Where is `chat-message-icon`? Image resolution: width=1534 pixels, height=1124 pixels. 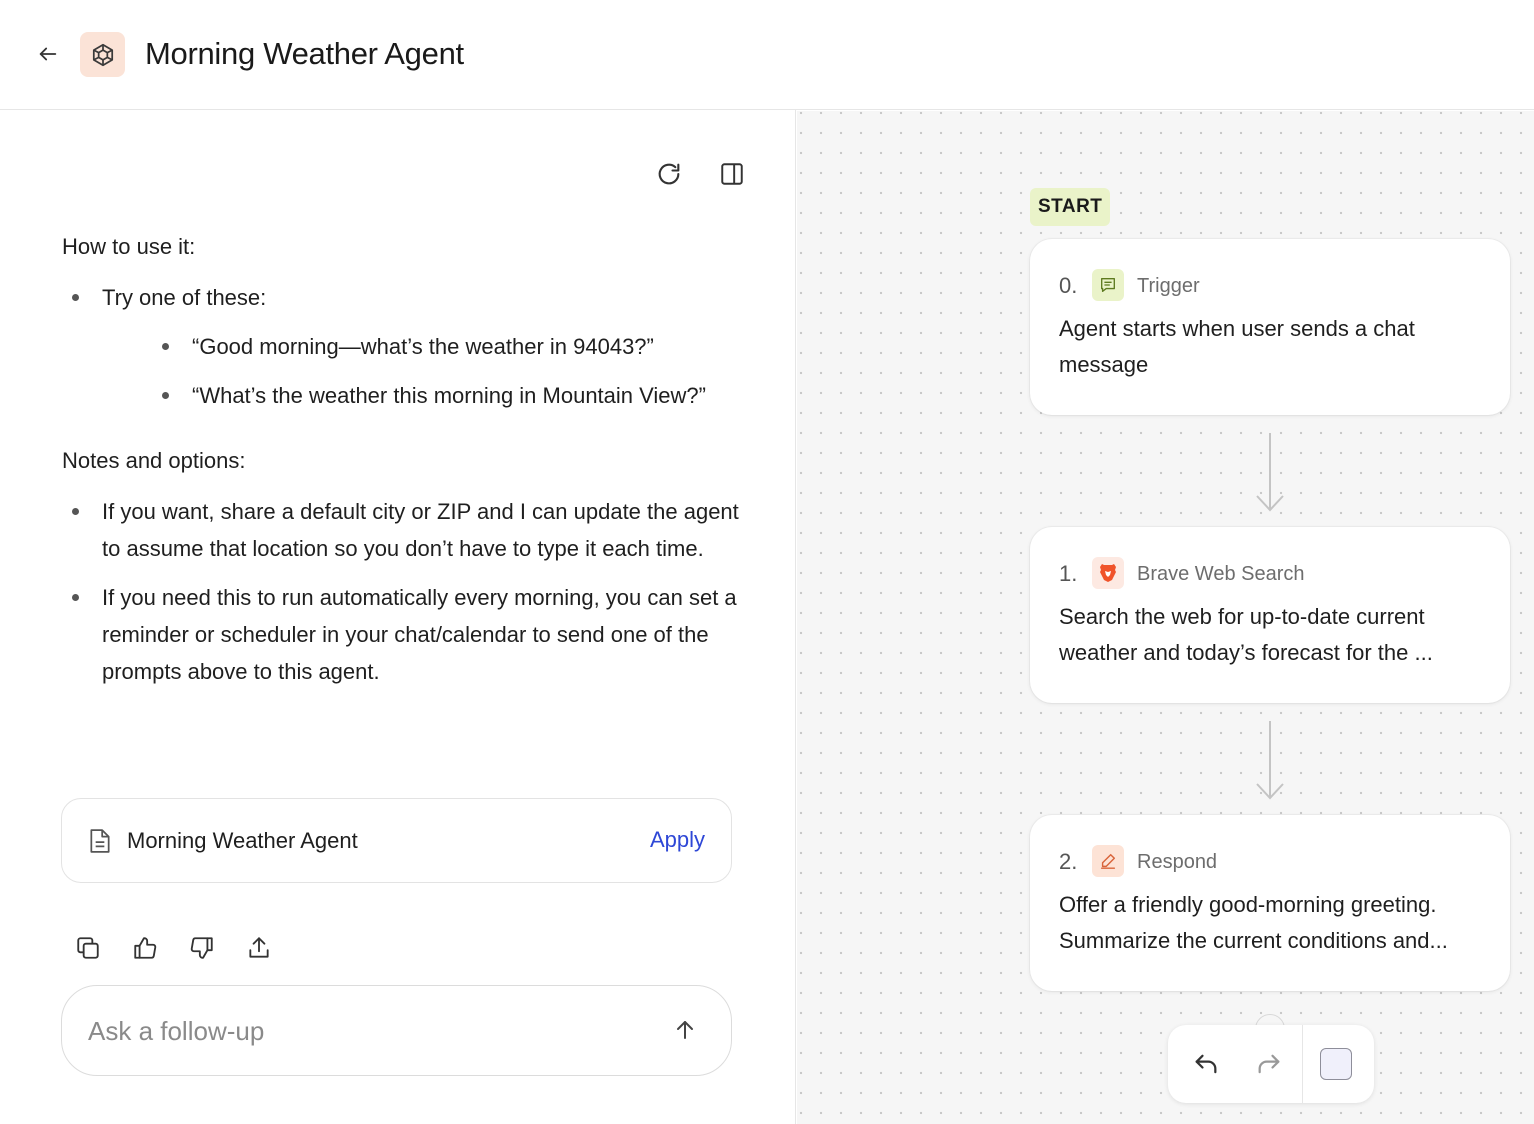 chat-message-icon is located at coordinates (1108, 285).